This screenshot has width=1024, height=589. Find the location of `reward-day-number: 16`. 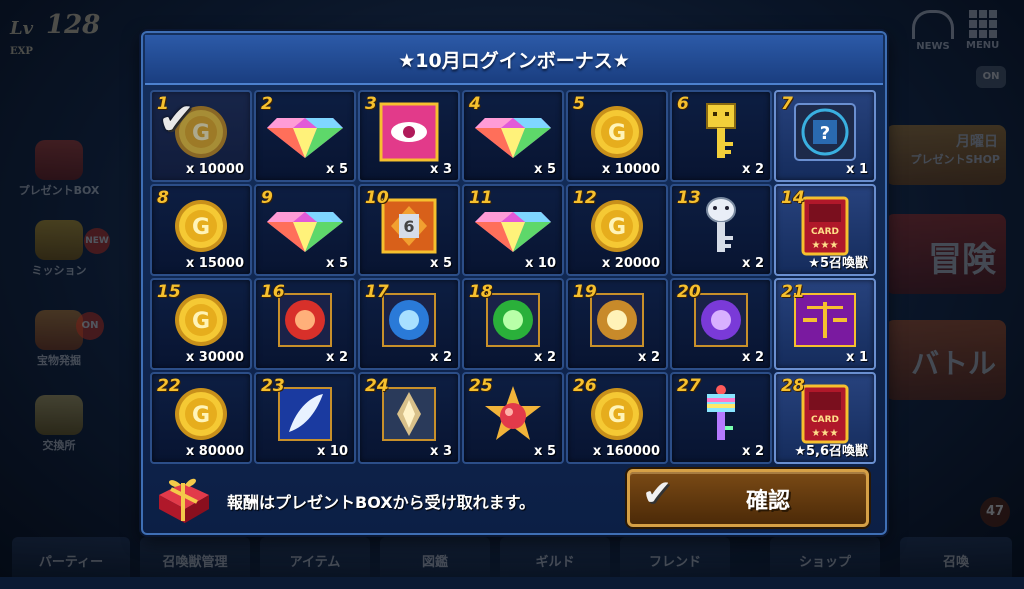

reward-day-number: 16 is located at coordinates (273, 292).